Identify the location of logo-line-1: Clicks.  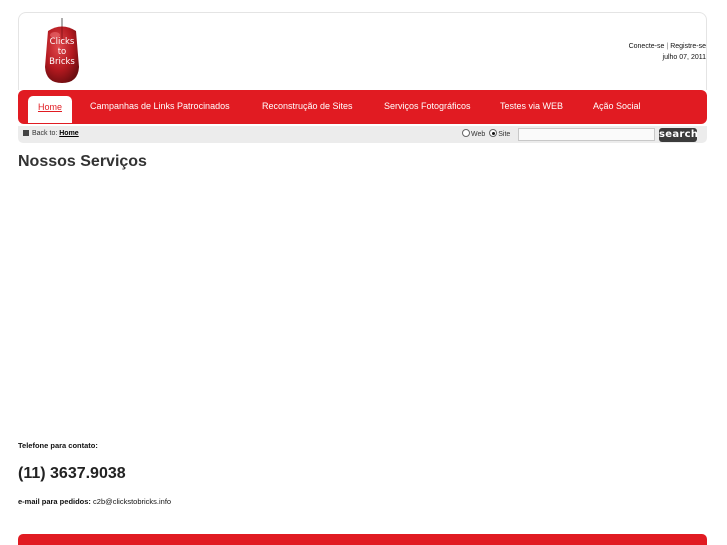
(62, 42).